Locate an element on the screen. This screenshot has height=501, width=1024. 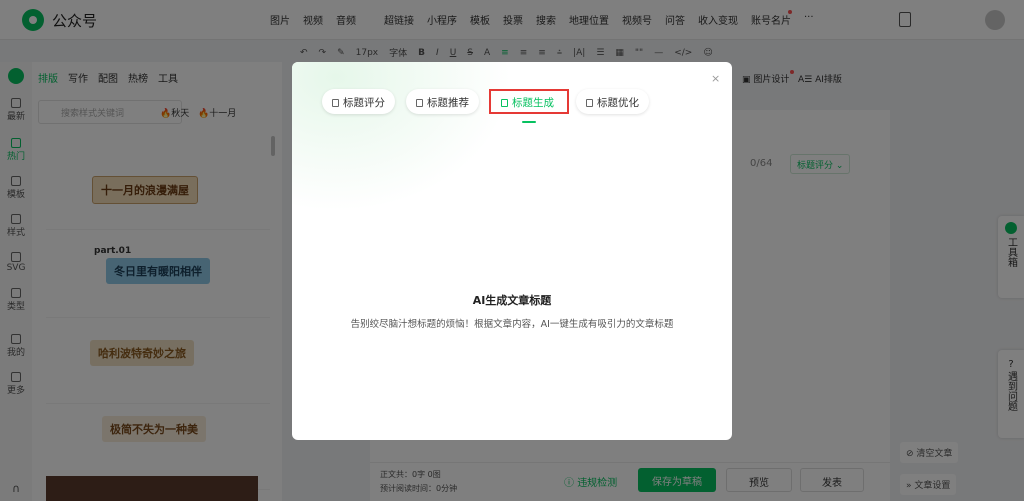
magic-wand-icon is located at coordinates (504, 103).